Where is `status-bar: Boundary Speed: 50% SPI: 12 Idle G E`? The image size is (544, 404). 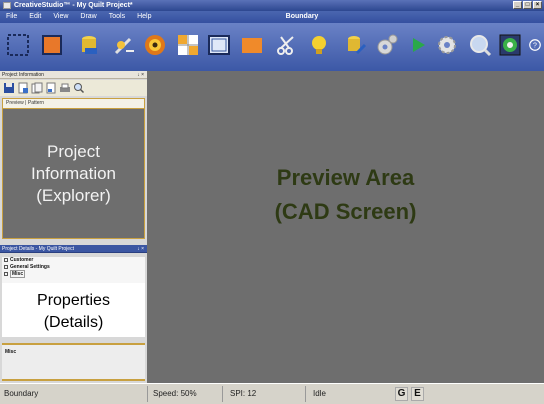
status-bar: Boundary Speed: 50% SPI: 12 Idle G E is located at coordinates (272, 393).